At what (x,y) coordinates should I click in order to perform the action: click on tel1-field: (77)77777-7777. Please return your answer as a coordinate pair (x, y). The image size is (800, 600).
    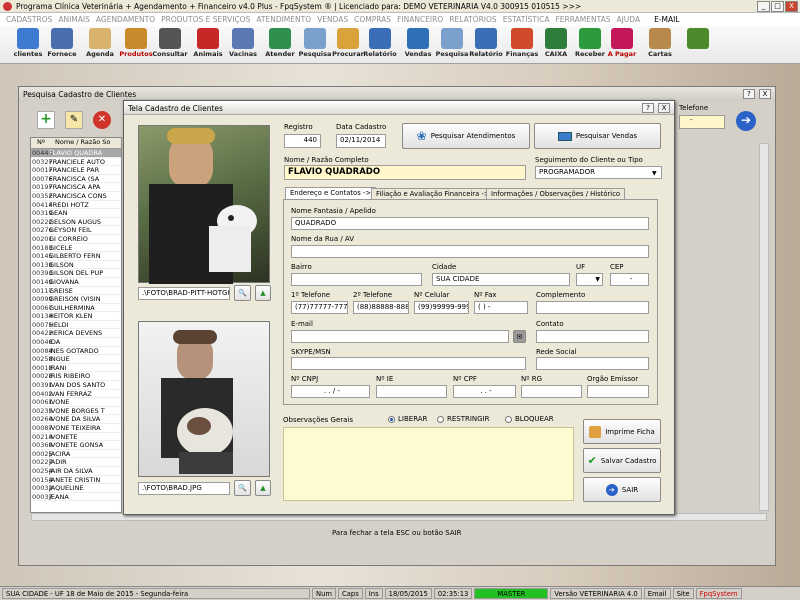
    Looking at the image, I should click on (319, 307).